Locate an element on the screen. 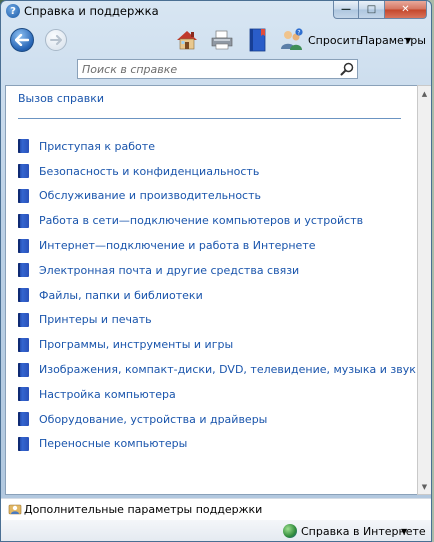  topic-label: Приступая к работе is located at coordinates (97, 146).